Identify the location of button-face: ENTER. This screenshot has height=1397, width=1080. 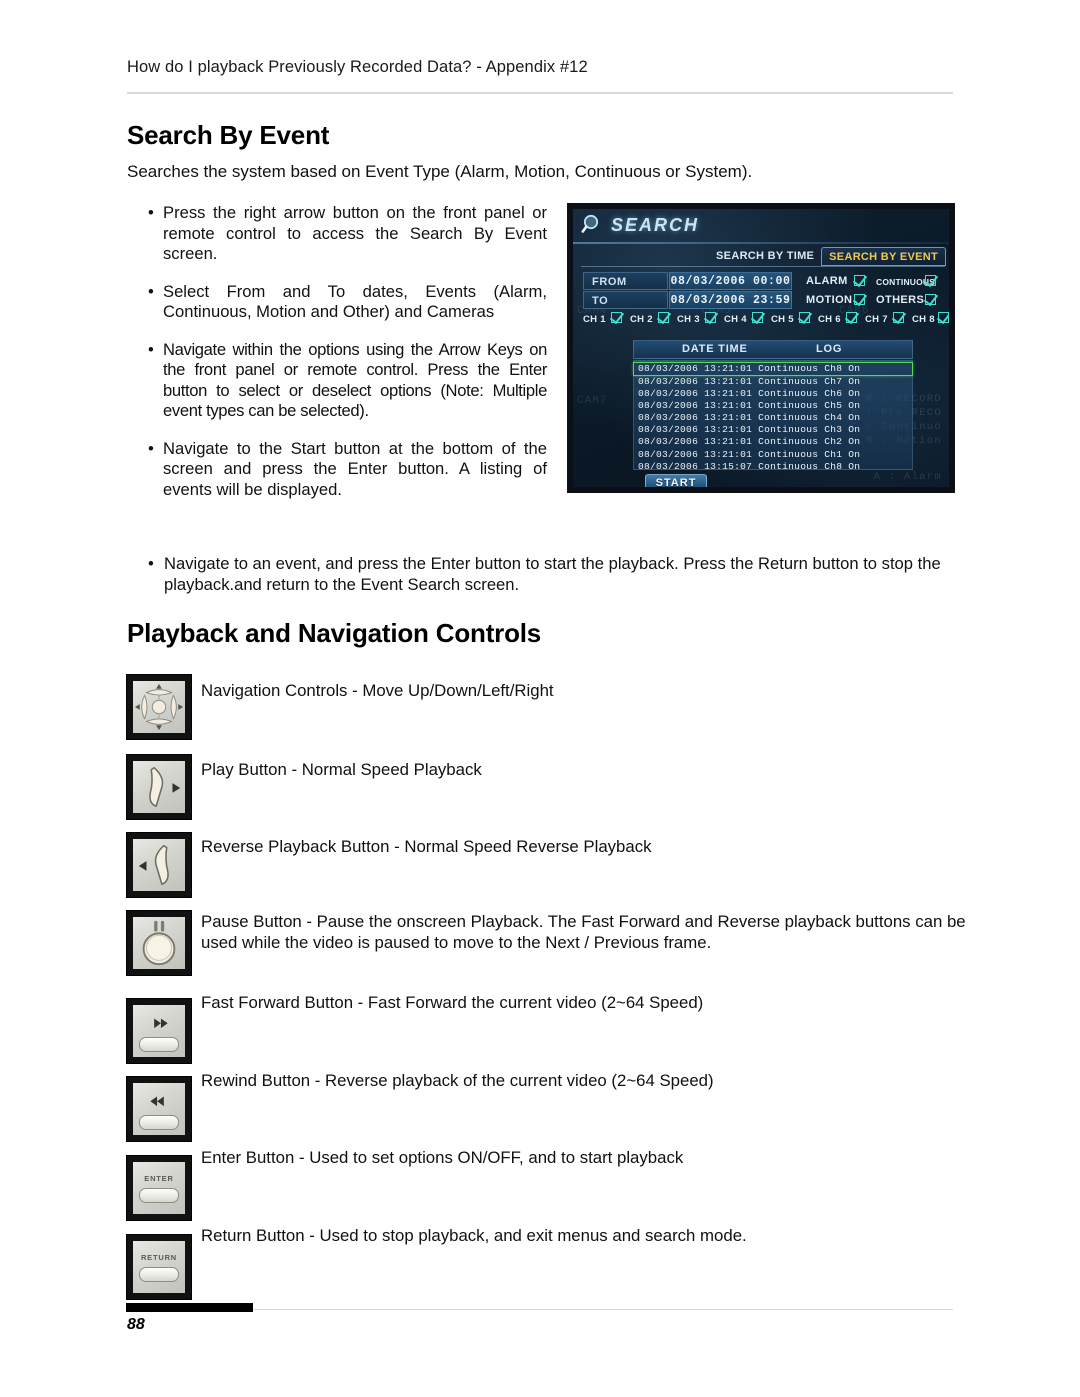
(159, 1188).